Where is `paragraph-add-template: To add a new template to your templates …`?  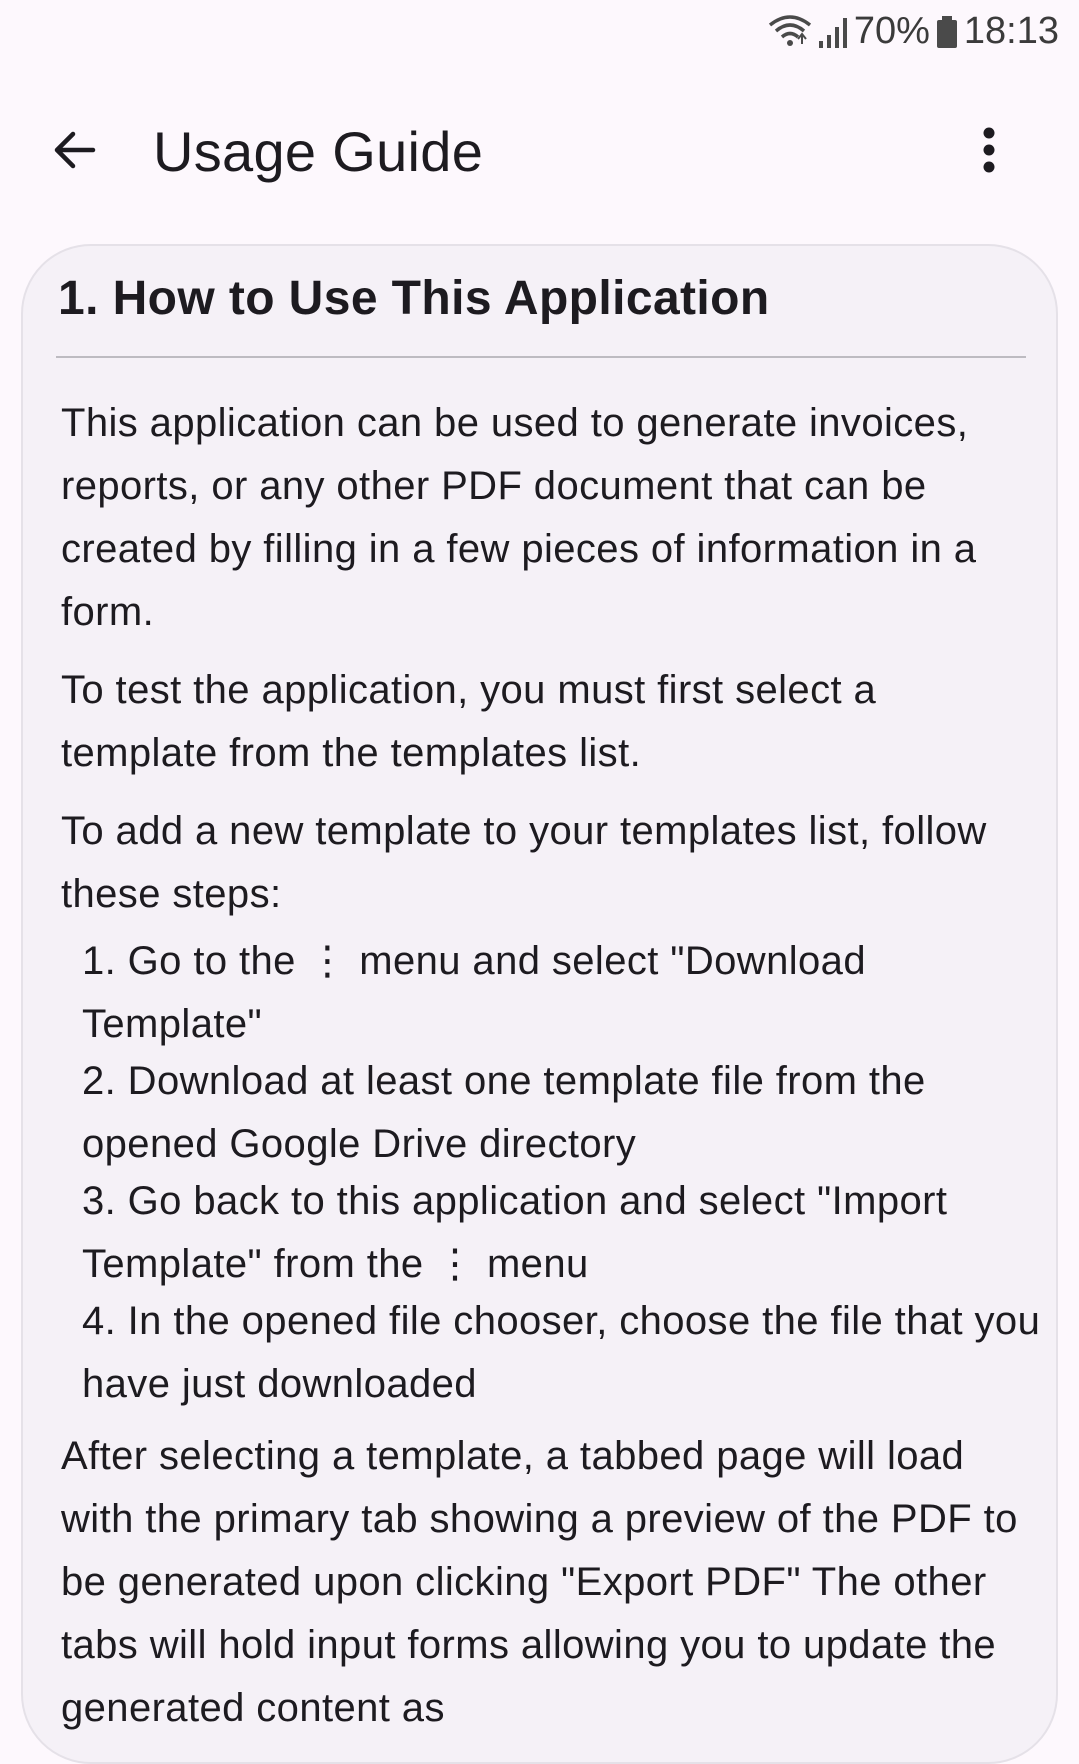
paragraph-add-template: To add a new template to your templates … is located at coordinates (524, 862).